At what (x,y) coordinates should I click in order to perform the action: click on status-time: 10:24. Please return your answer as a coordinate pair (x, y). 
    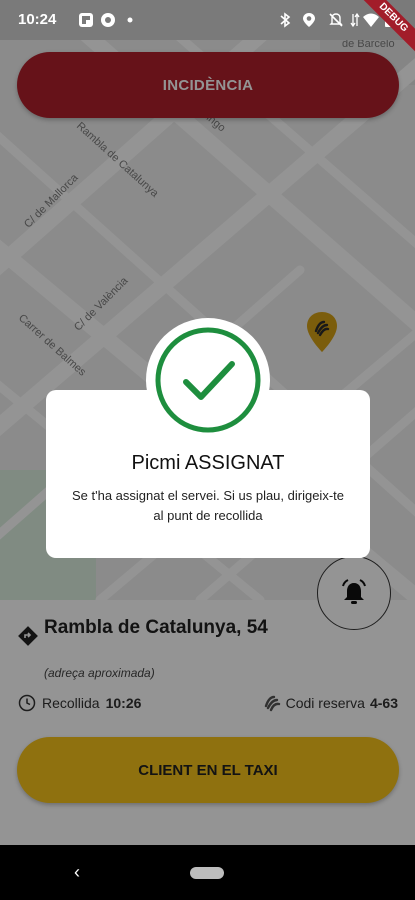
    Looking at the image, I should click on (37, 19).